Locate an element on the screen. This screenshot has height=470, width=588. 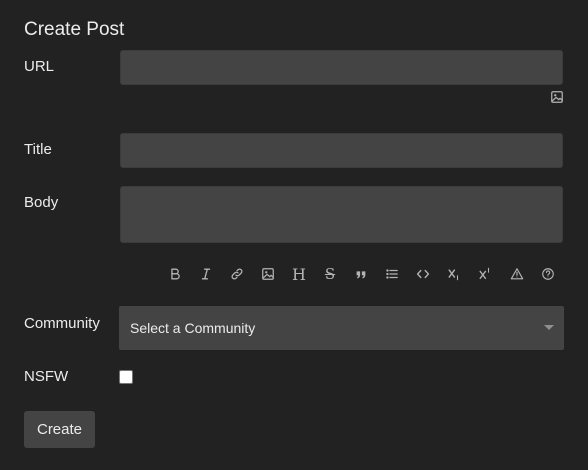
title-input is located at coordinates (341, 150).